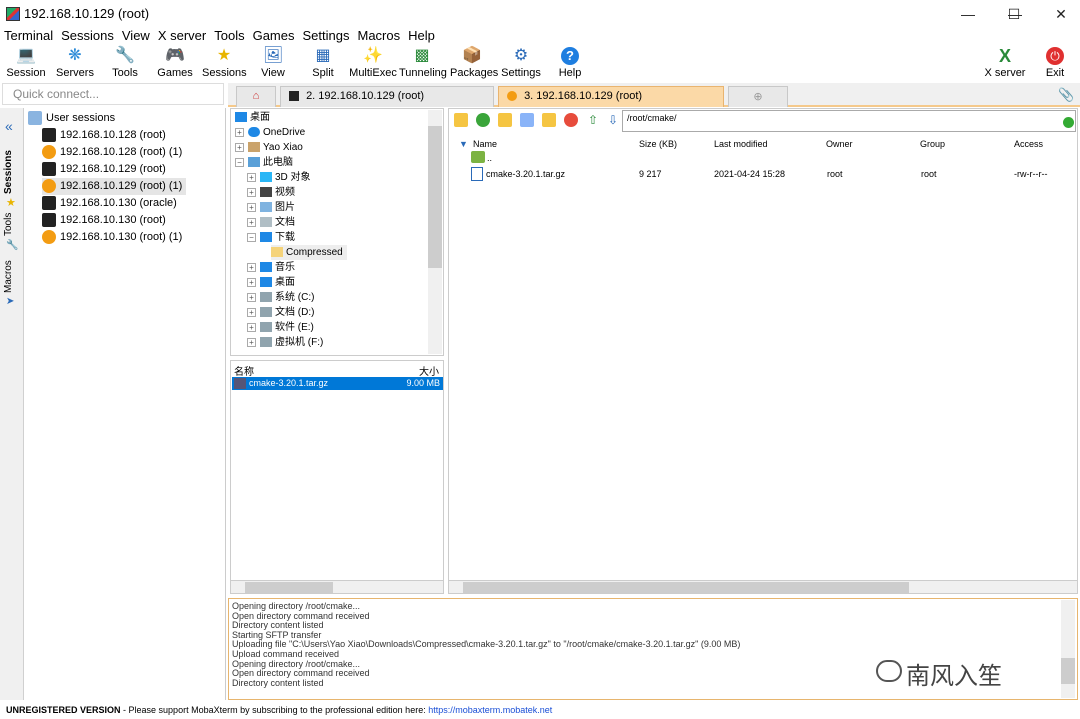  Describe the element at coordinates (271, 222) in the screenshot. I see `tree-item: + 文档` at that location.